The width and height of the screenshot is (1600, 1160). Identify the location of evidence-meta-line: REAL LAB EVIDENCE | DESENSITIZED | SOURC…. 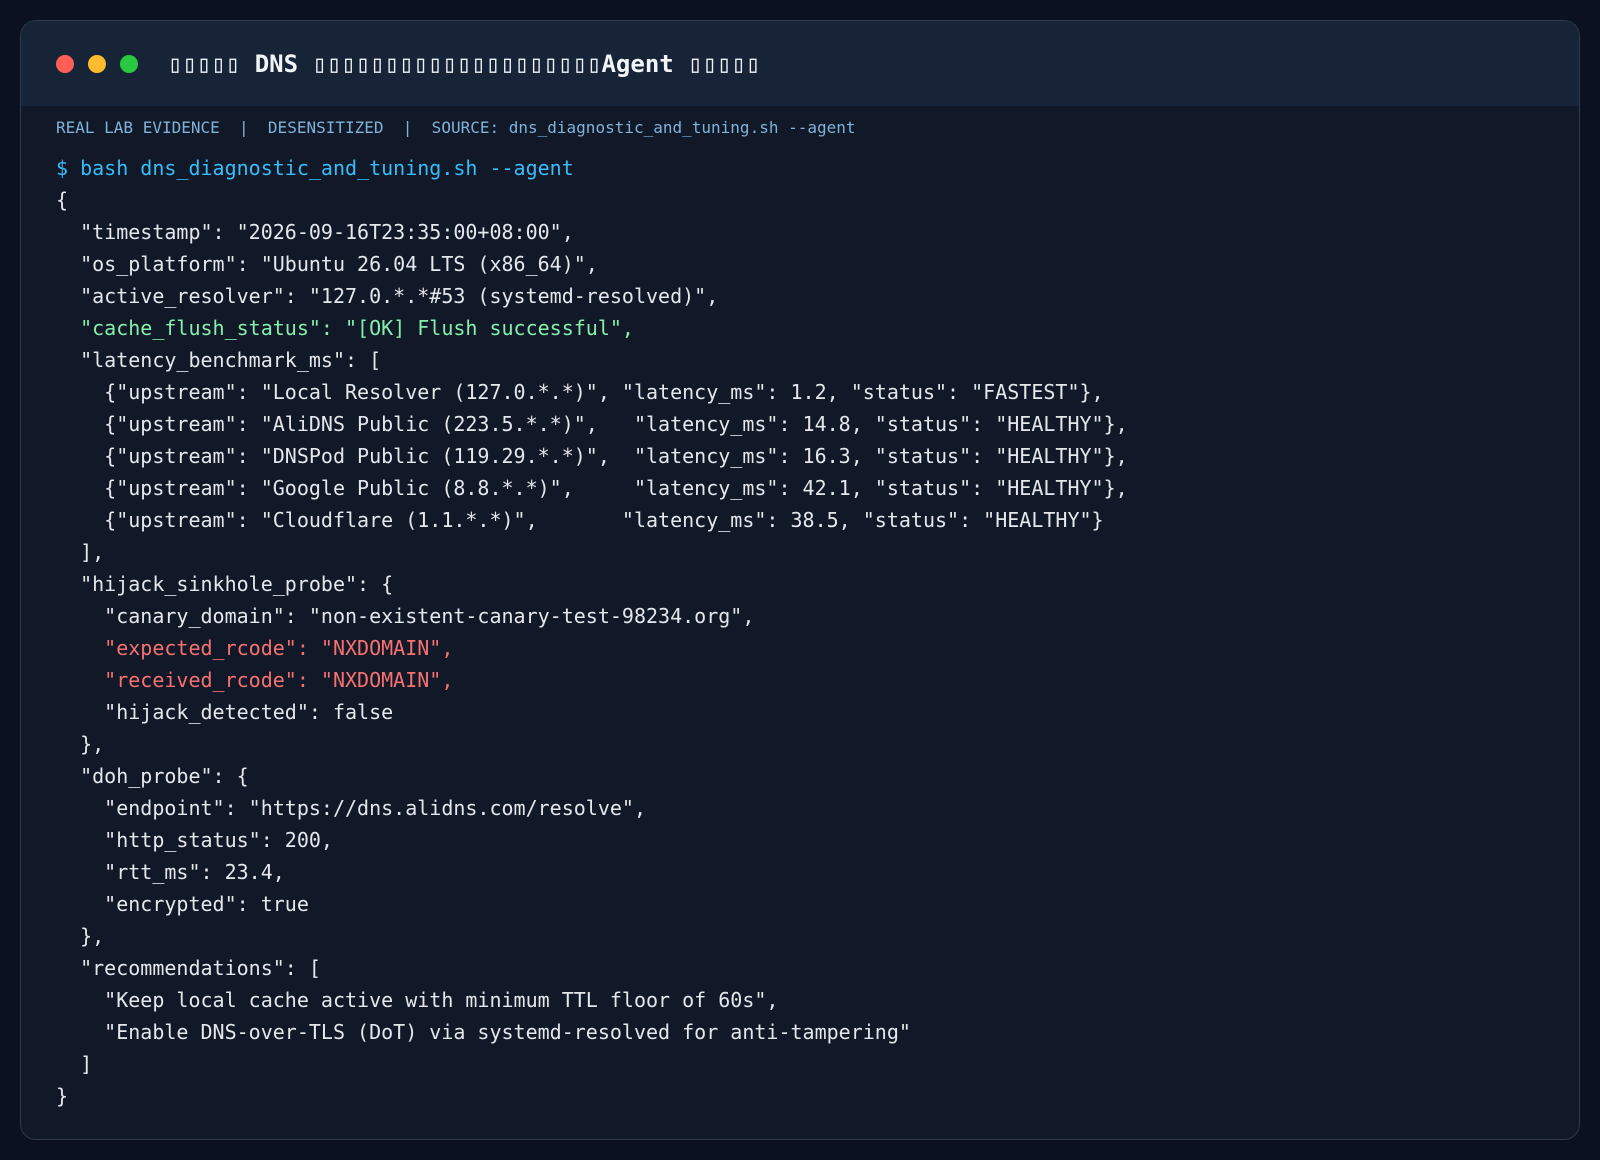
(456, 127).